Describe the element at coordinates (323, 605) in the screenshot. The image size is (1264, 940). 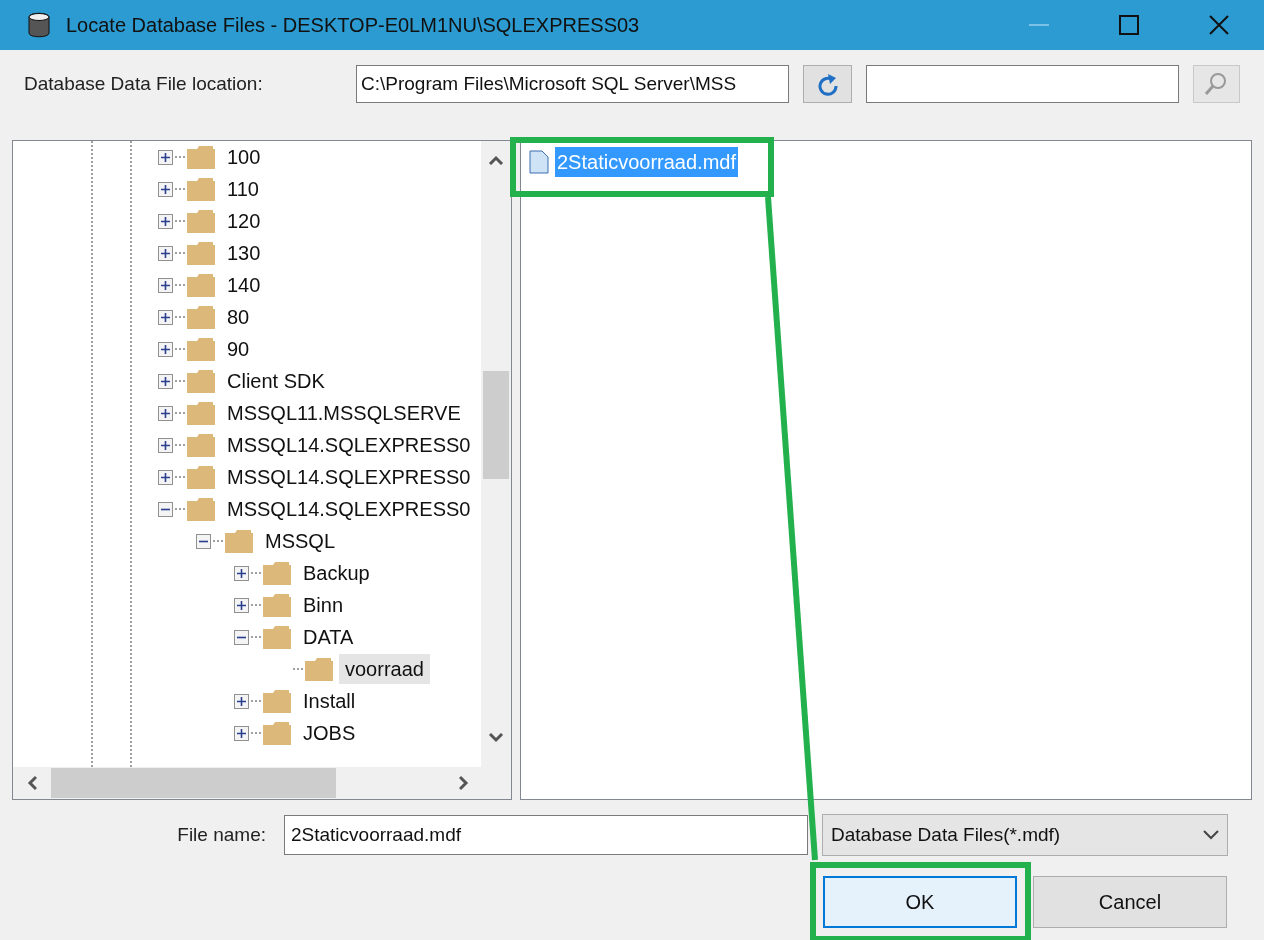
I see `folder-item: Binn` at that location.